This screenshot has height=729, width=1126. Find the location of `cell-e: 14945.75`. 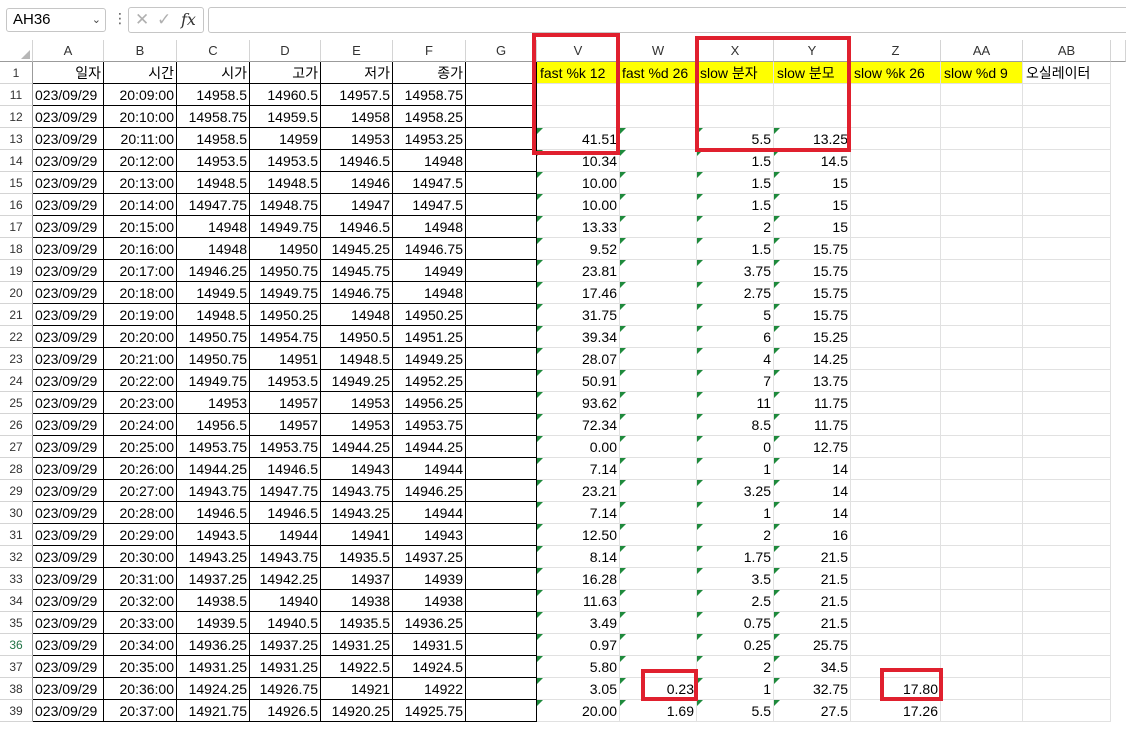

cell-e: 14945.75 is located at coordinates (357, 271).